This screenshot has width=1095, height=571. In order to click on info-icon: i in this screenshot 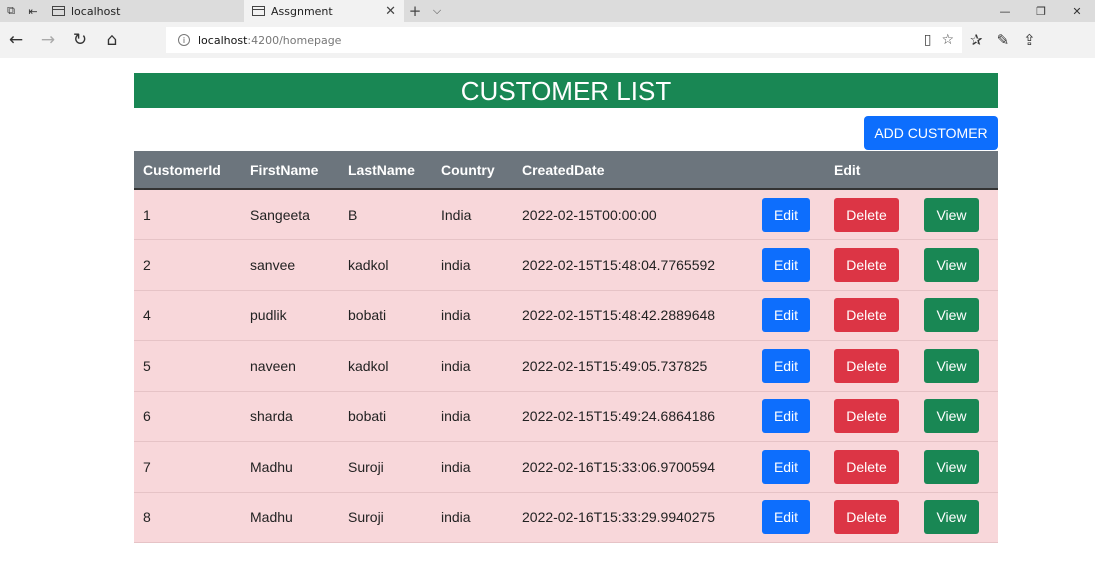, I will do `click(184, 40)`.